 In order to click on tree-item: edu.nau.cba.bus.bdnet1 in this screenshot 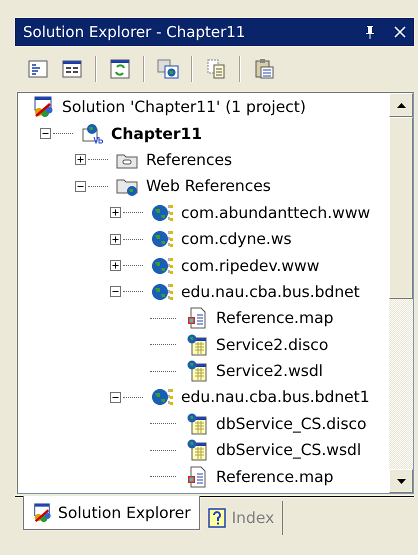, I will do `click(275, 397)`.